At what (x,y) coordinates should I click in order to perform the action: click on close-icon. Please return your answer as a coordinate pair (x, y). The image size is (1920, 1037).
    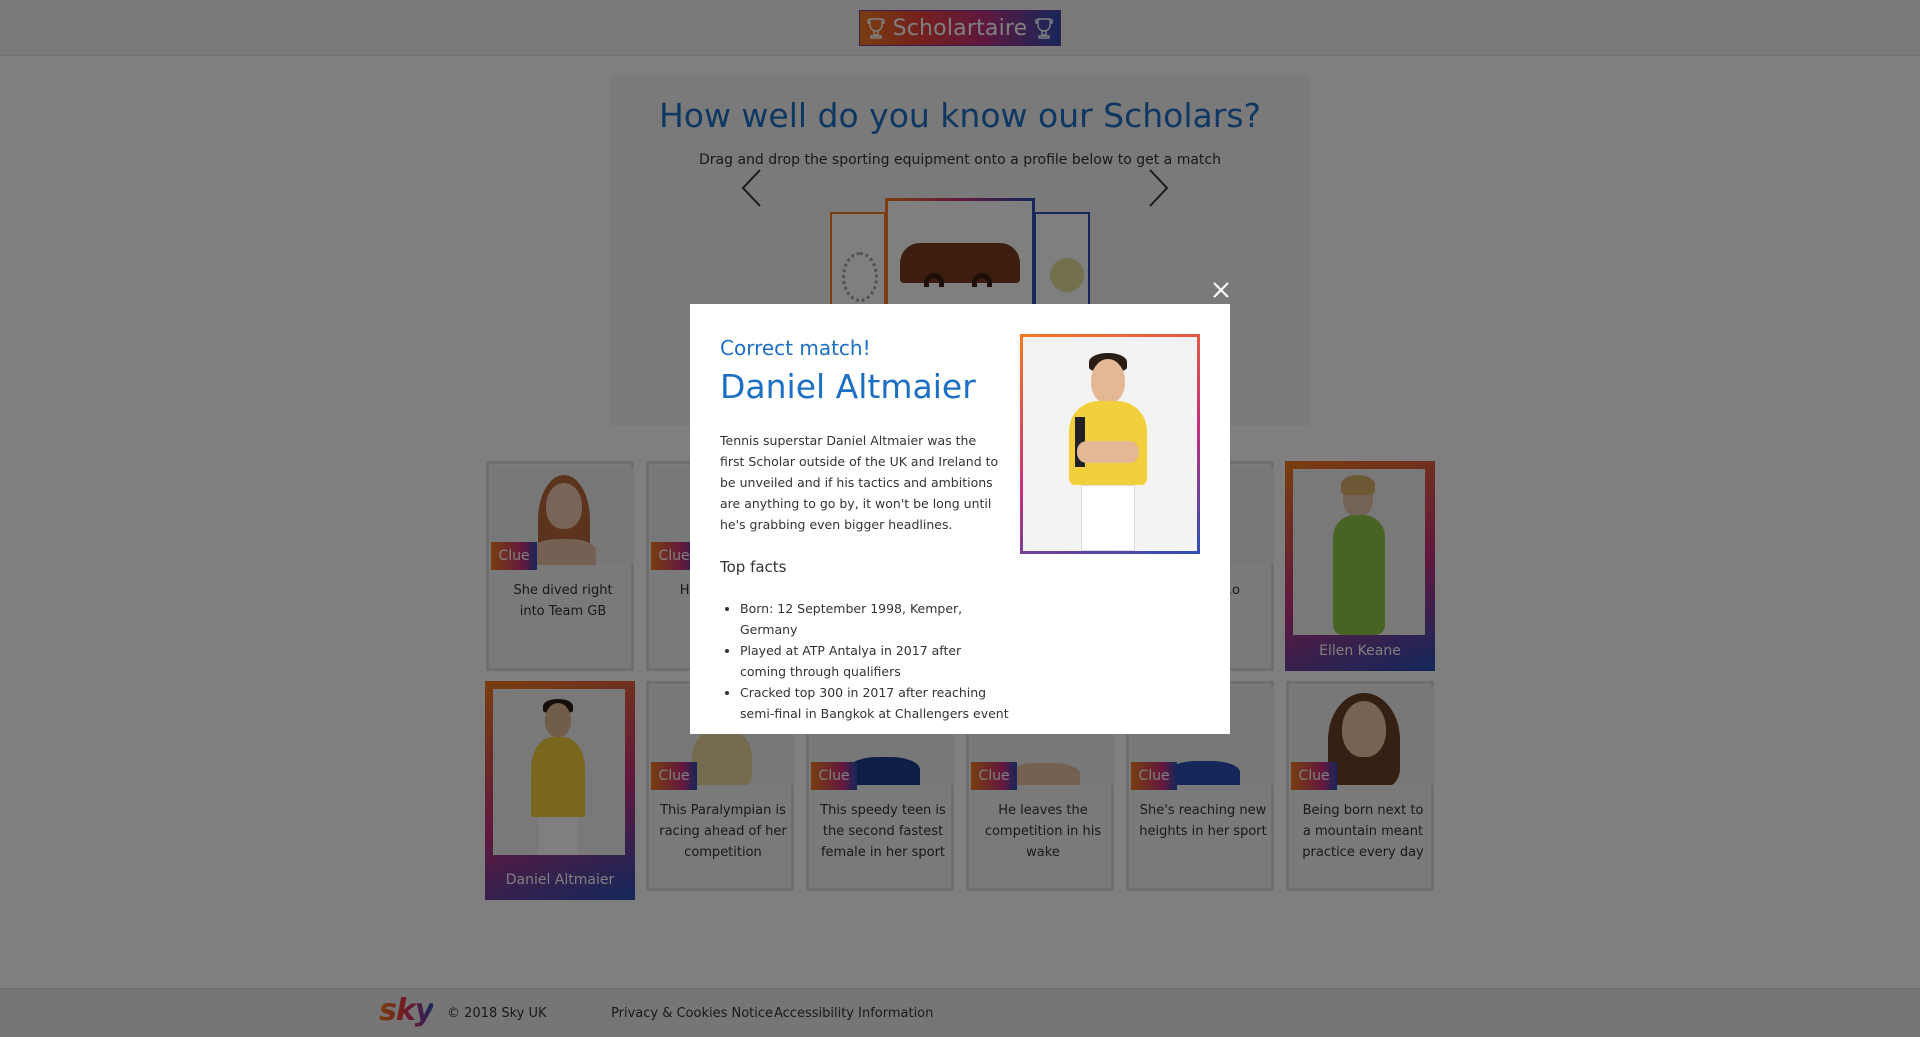
    Looking at the image, I should click on (1221, 292).